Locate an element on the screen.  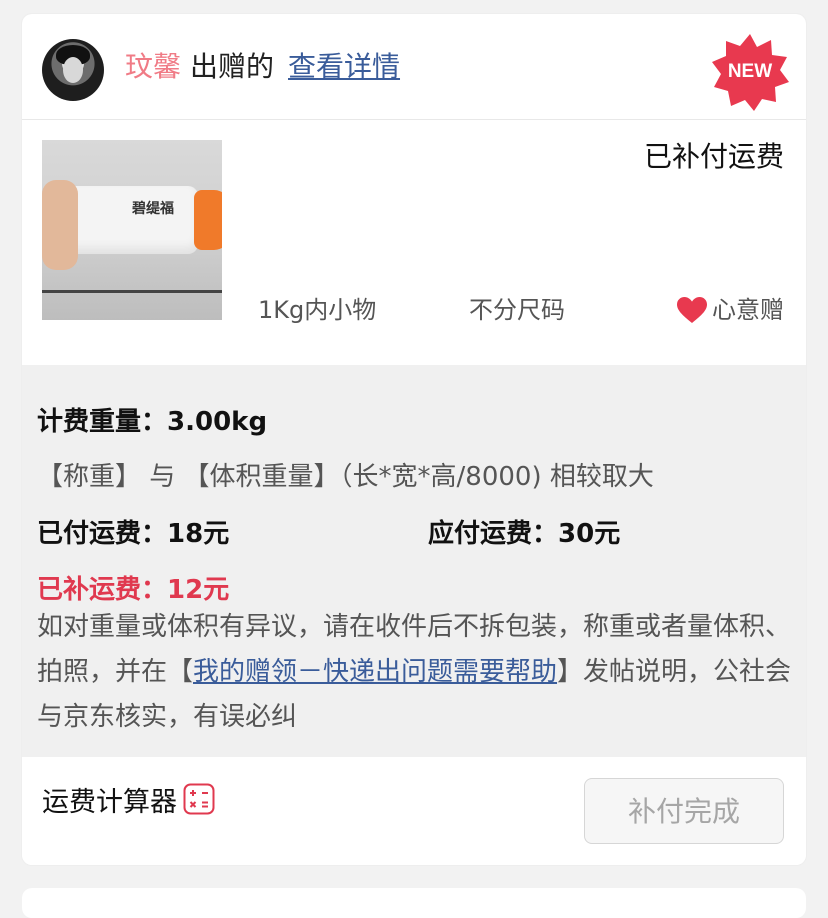
due-shipping-value: 30元 is located at coordinates (589, 534).